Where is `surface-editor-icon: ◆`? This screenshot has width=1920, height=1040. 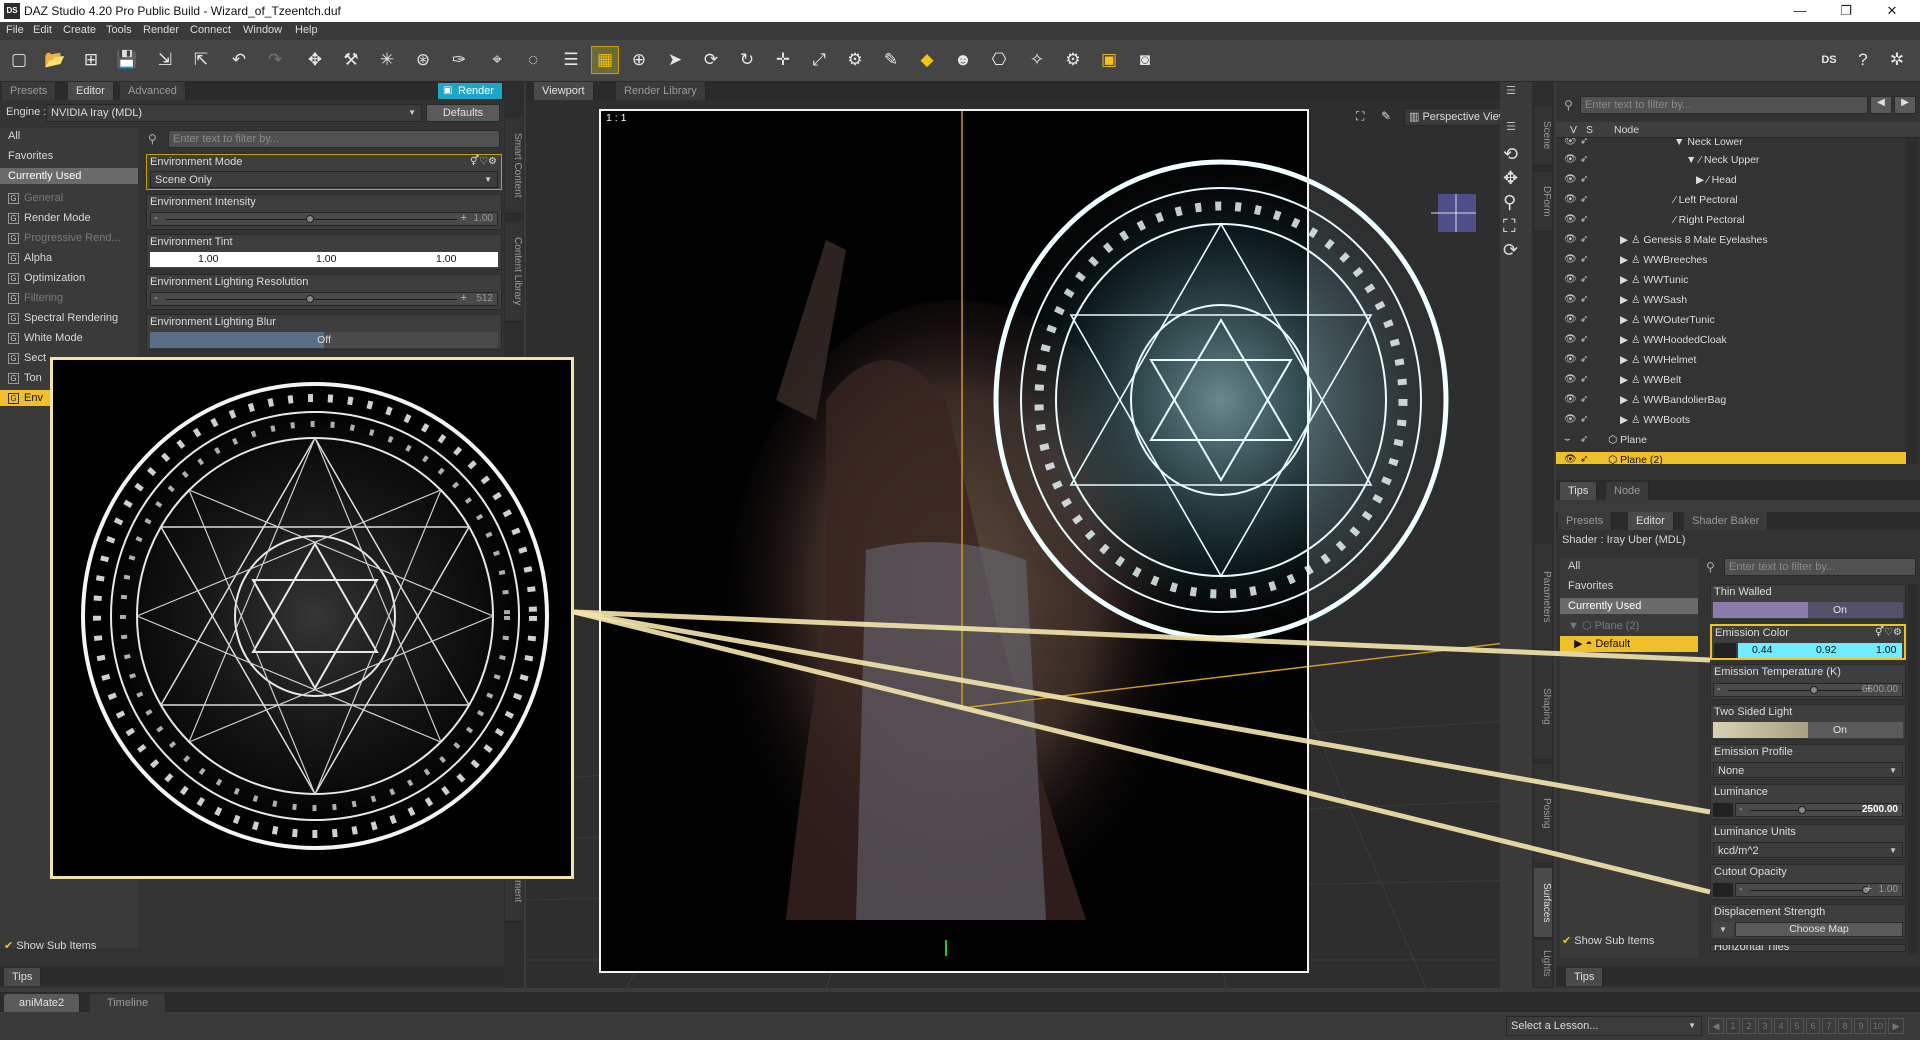
surface-editor-icon: ◆ is located at coordinates (927, 60).